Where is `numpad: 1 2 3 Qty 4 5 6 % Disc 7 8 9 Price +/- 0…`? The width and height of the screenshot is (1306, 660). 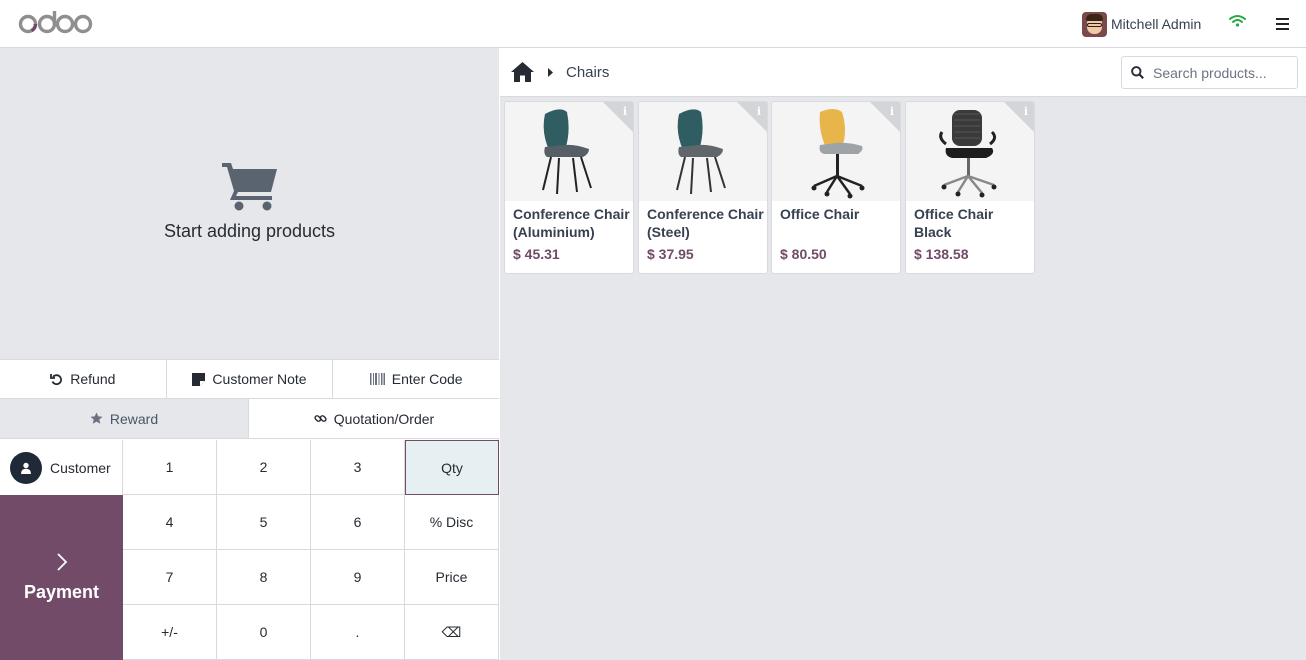
numpad: 1 2 3 Qty 4 5 6 % Disc 7 8 9 Price +/- 0… is located at coordinates (311, 550).